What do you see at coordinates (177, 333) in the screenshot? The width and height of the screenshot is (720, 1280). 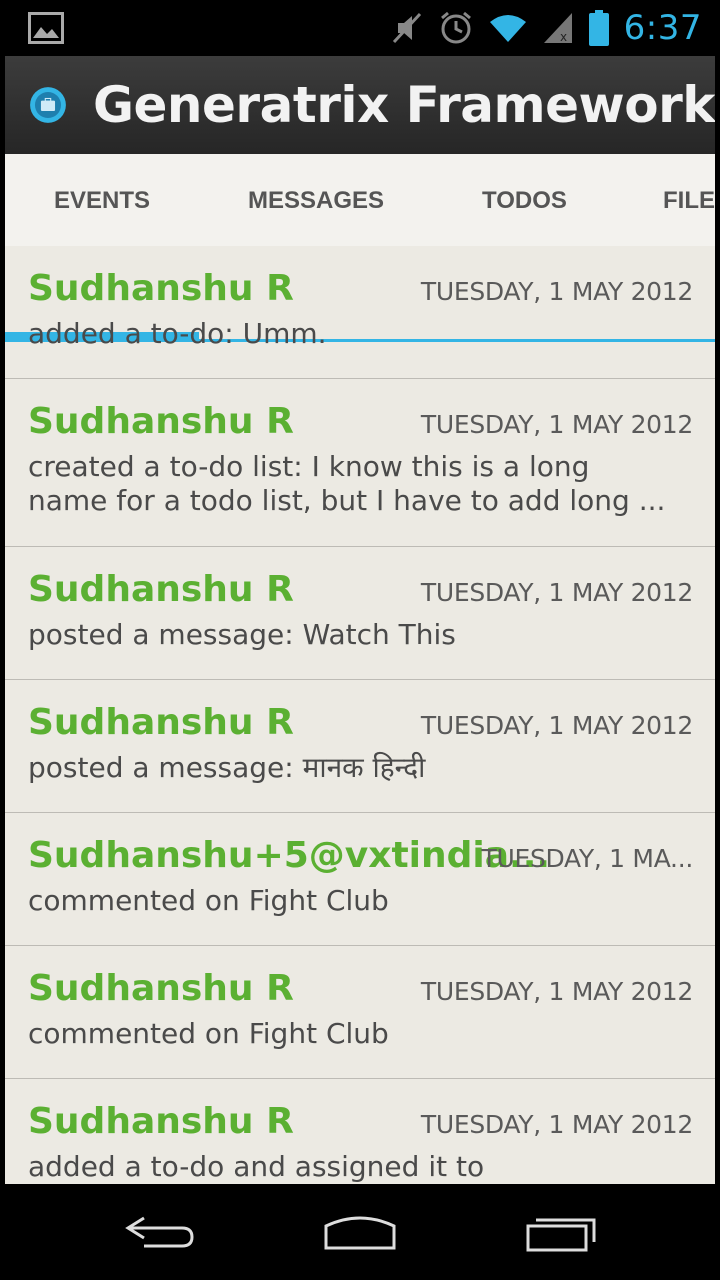 I see `event-description: added a to-do: Umm.` at bounding box center [177, 333].